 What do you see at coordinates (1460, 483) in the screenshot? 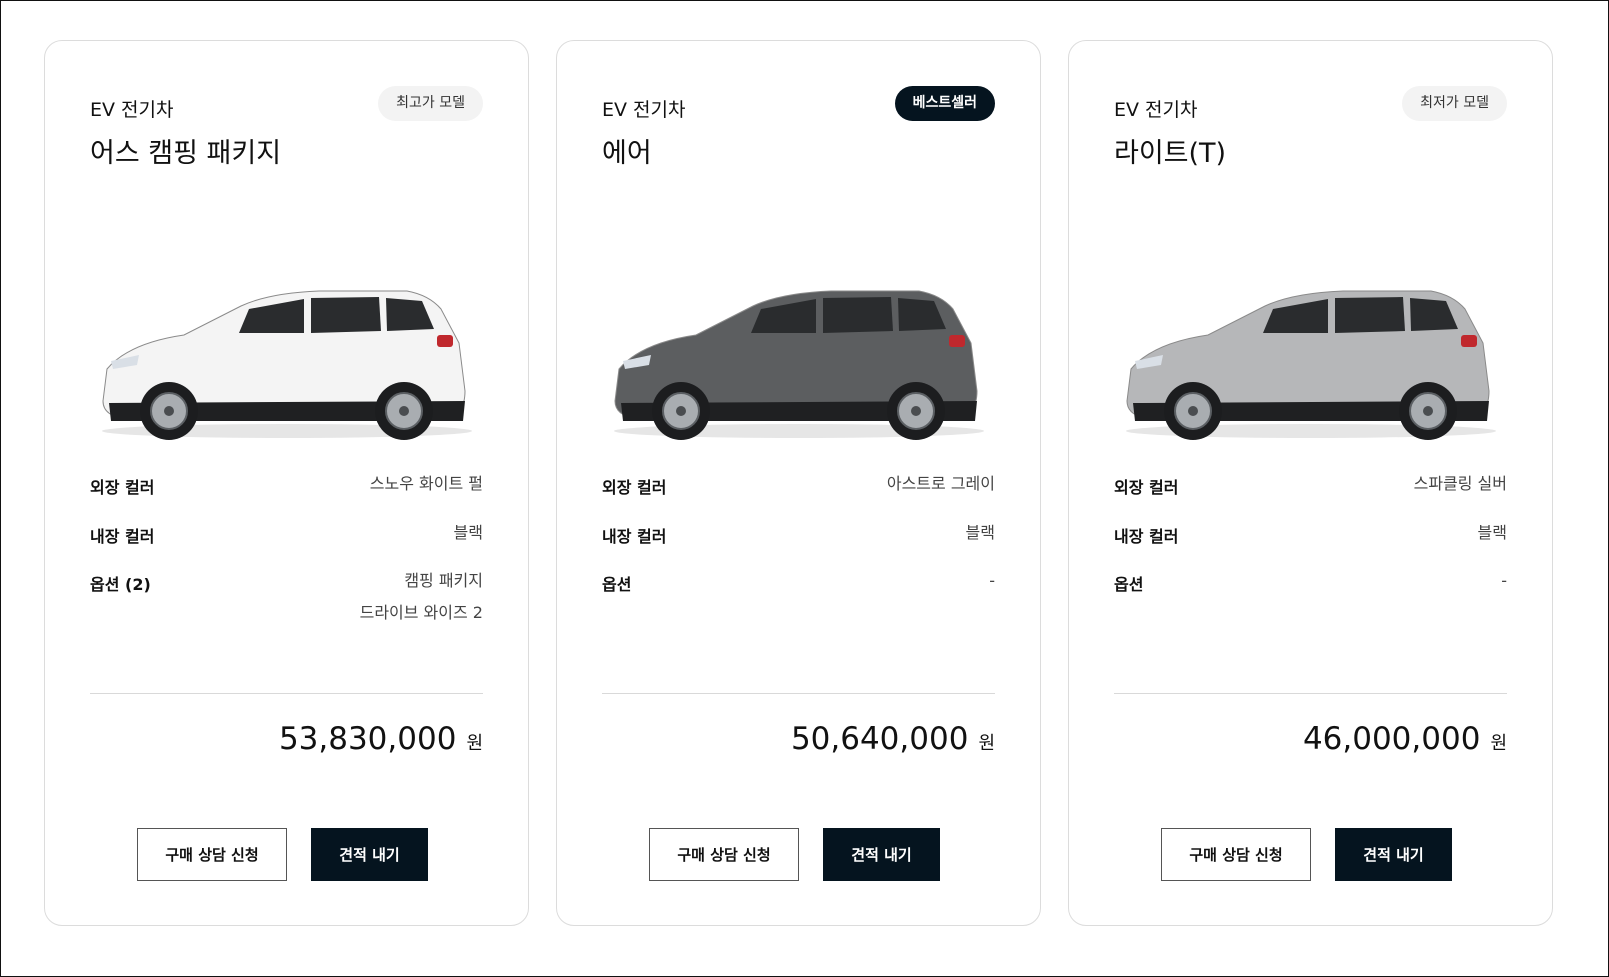
I see `spec-value: 스파클링 실버` at bounding box center [1460, 483].